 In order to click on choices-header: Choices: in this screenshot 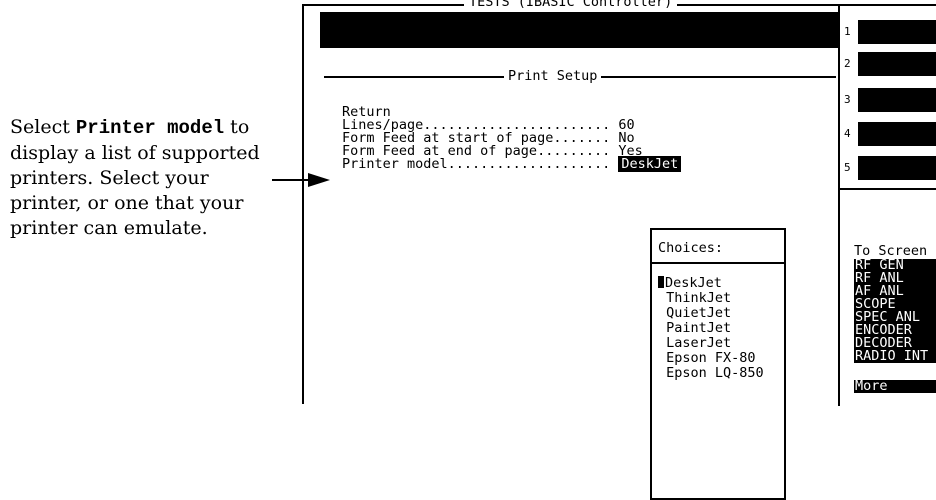, I will do `click(691, 248)`.